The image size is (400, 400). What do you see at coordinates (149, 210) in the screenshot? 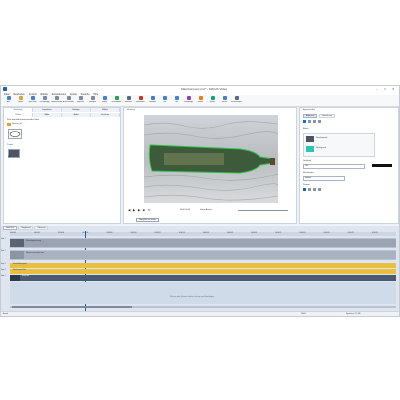
I see `loop-icon: ↻` at bounding box center [149, 210].